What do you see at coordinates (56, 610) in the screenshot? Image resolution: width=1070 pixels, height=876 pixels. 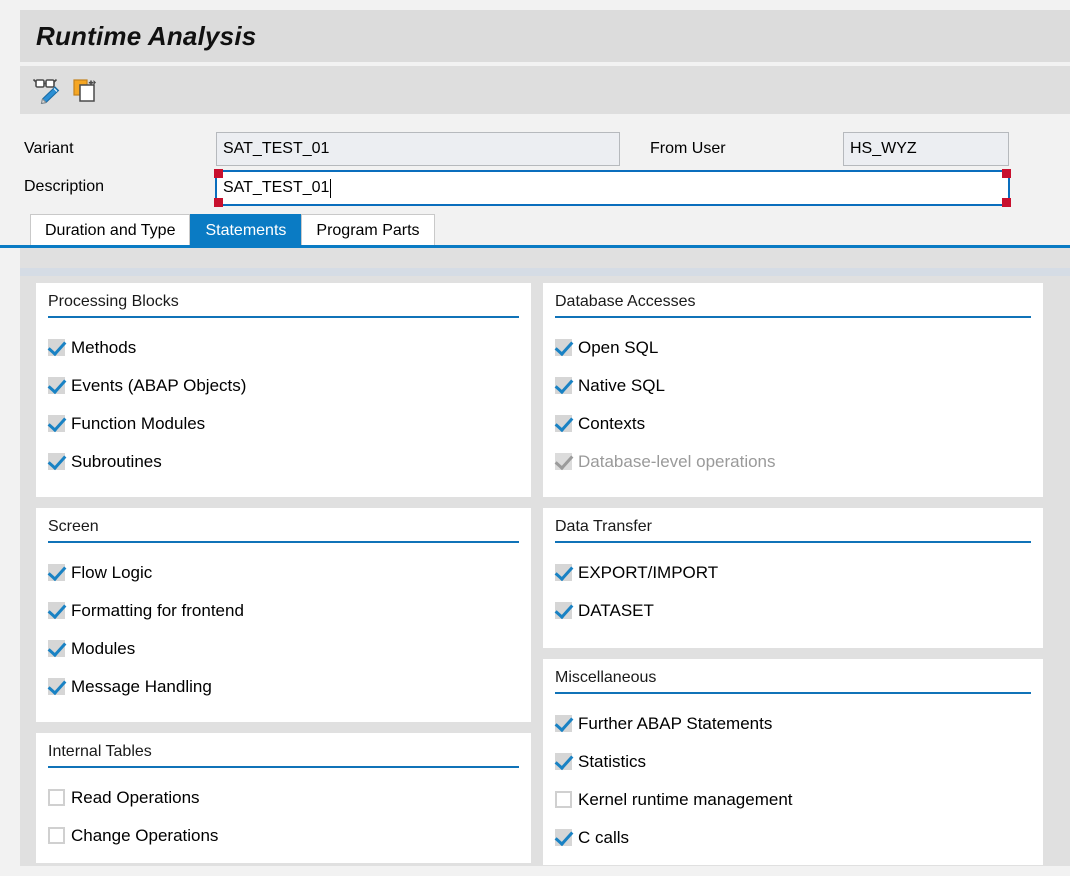 I see `checkbox-formatting-for-frontend-icon` at bounding box center [56, 610].